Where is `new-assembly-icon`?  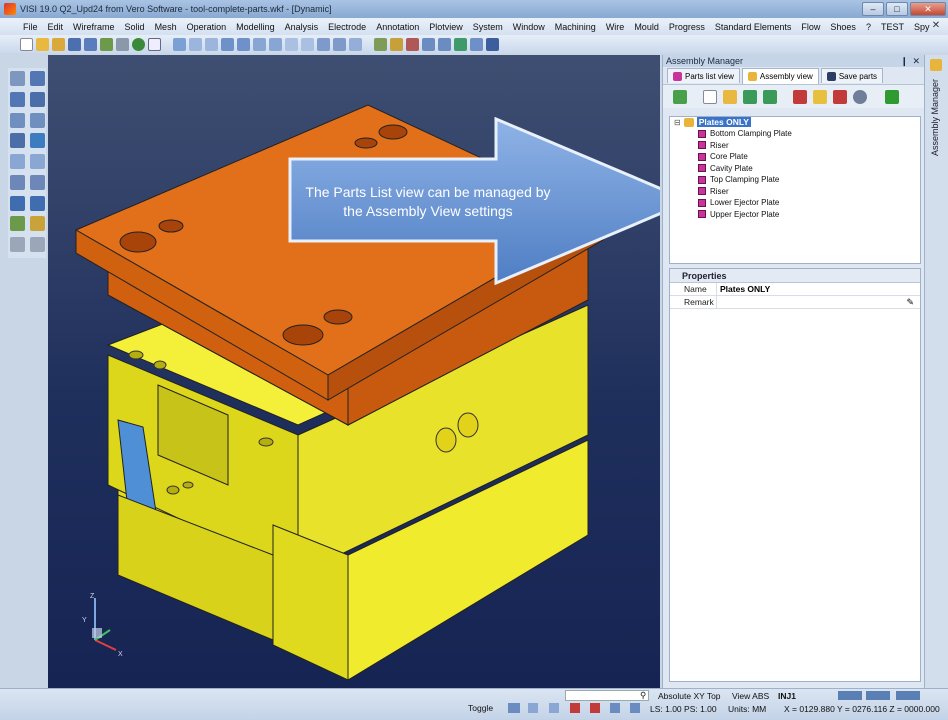 new-assembly-icon is located at coordinates (710, 96).